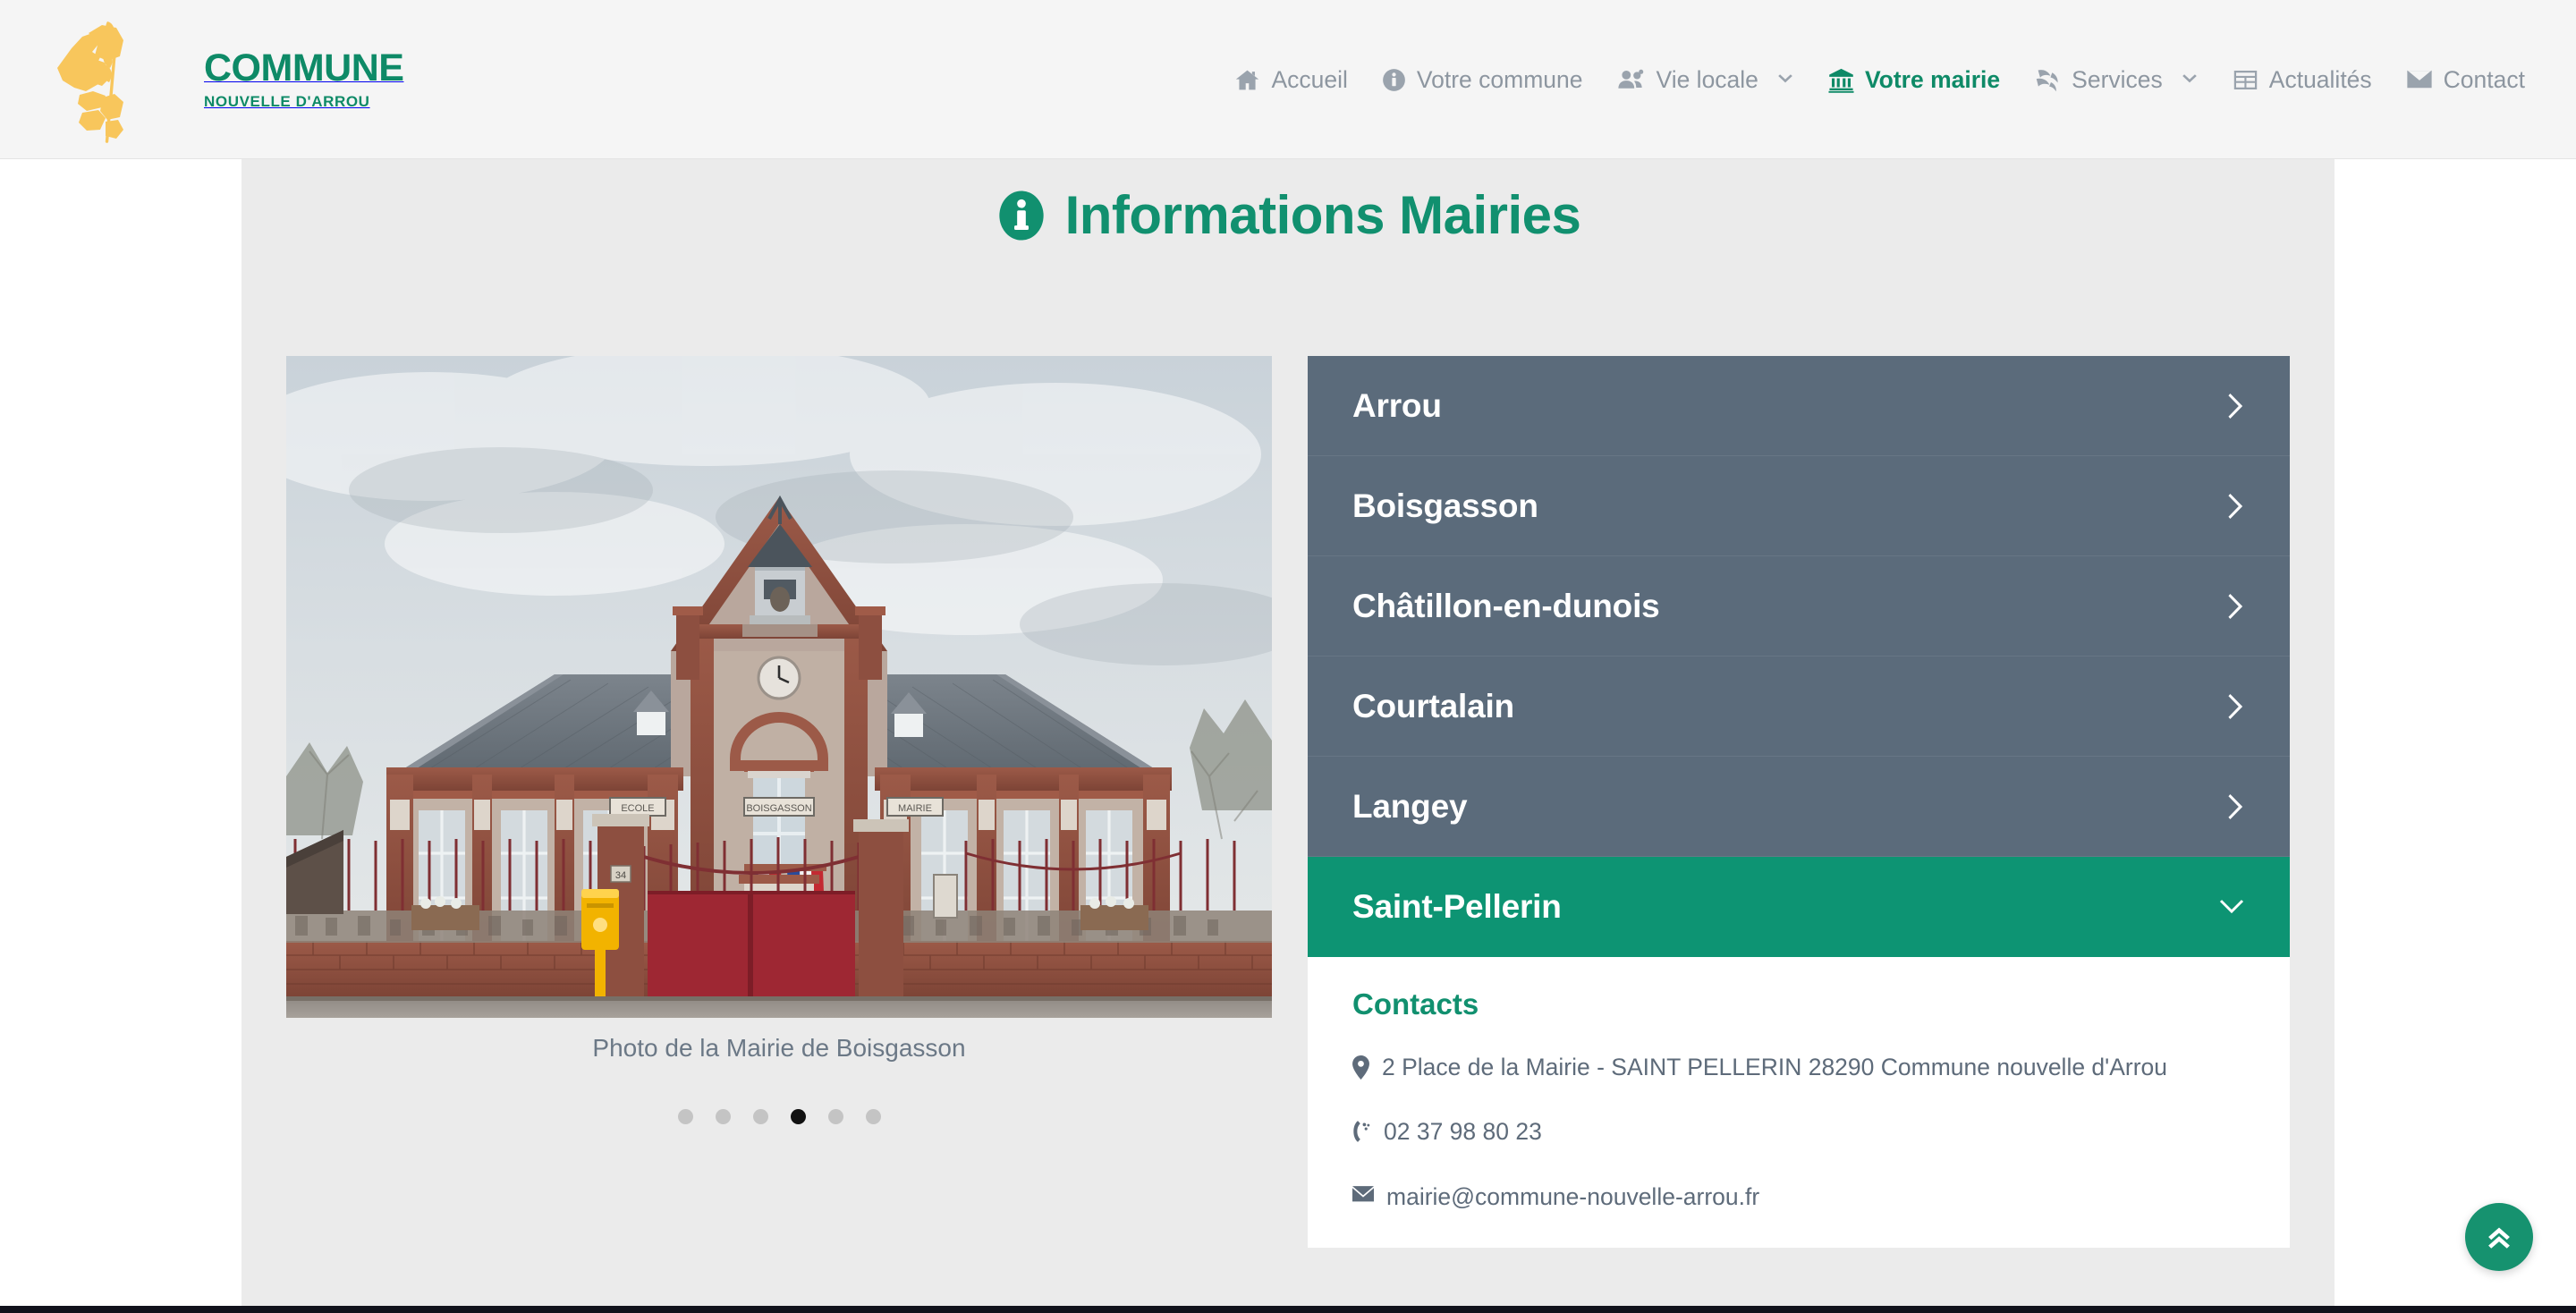 Image resolution: width=2576 pixels, height=1313 pixels. I want to click on layers-icon, so click(2047, 80).